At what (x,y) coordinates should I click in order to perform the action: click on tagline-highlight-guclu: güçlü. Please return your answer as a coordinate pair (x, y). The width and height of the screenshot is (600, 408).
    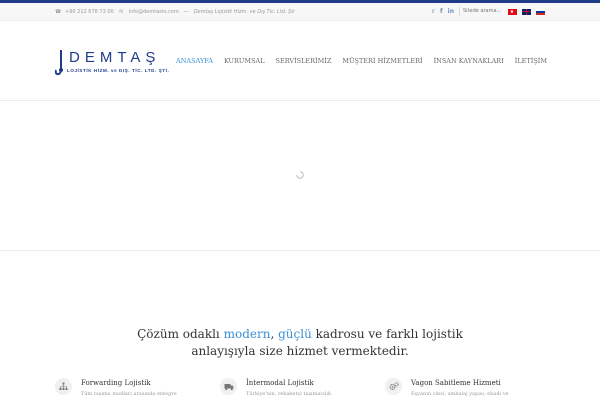
    Looking at the image, I should click on (295, 334).